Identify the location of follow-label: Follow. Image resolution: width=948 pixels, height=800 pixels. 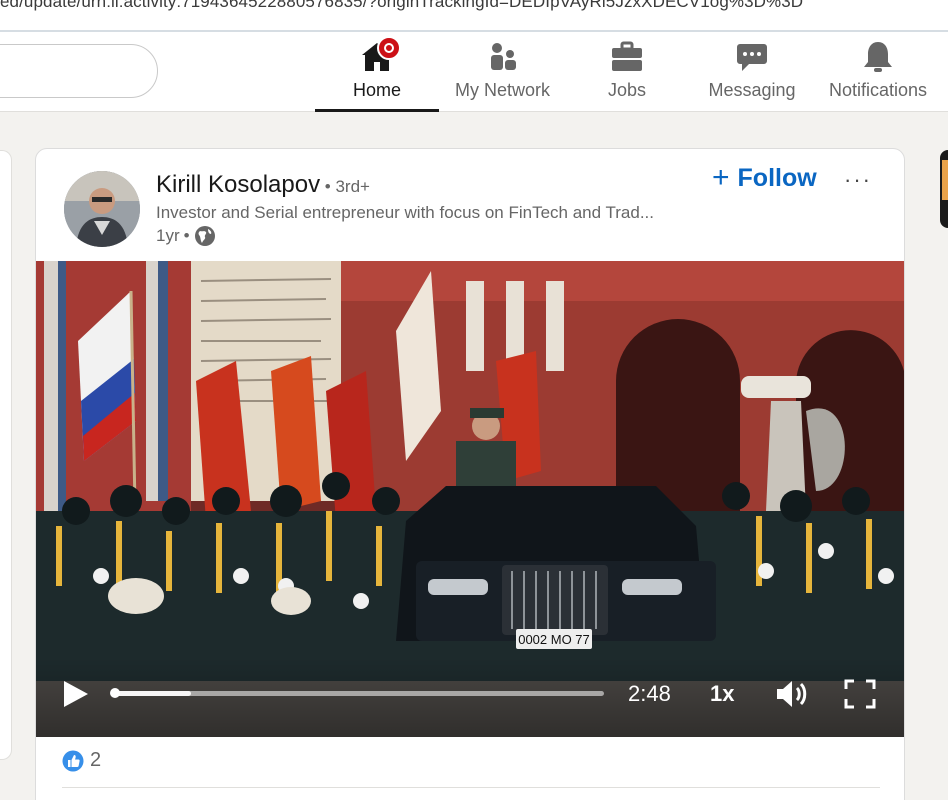
(777, 177).